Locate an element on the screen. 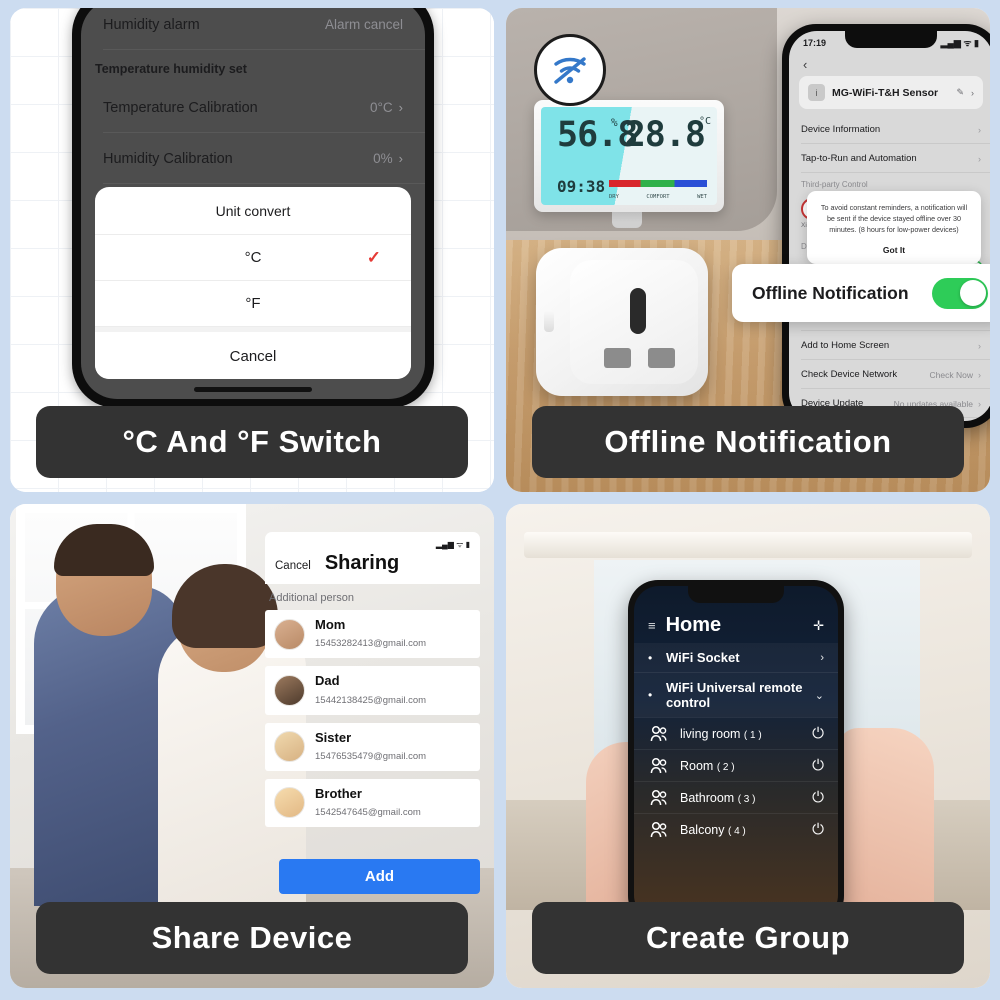 The image size is (1000, 1000). settings-row-humidity-alarm: Humidity alarm Alarm cancel is located at coordinates (253, 29).